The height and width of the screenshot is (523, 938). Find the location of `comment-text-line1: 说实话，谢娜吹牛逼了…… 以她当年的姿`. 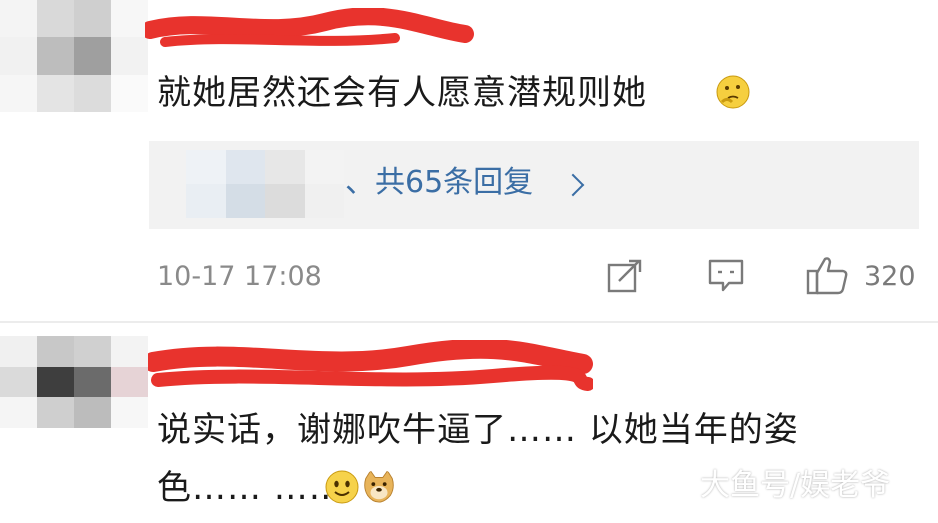

comment-text-line1: 说实话，谢娜吹牛逼了…… 以她当年的姿 is located at coordinates (478, 430).